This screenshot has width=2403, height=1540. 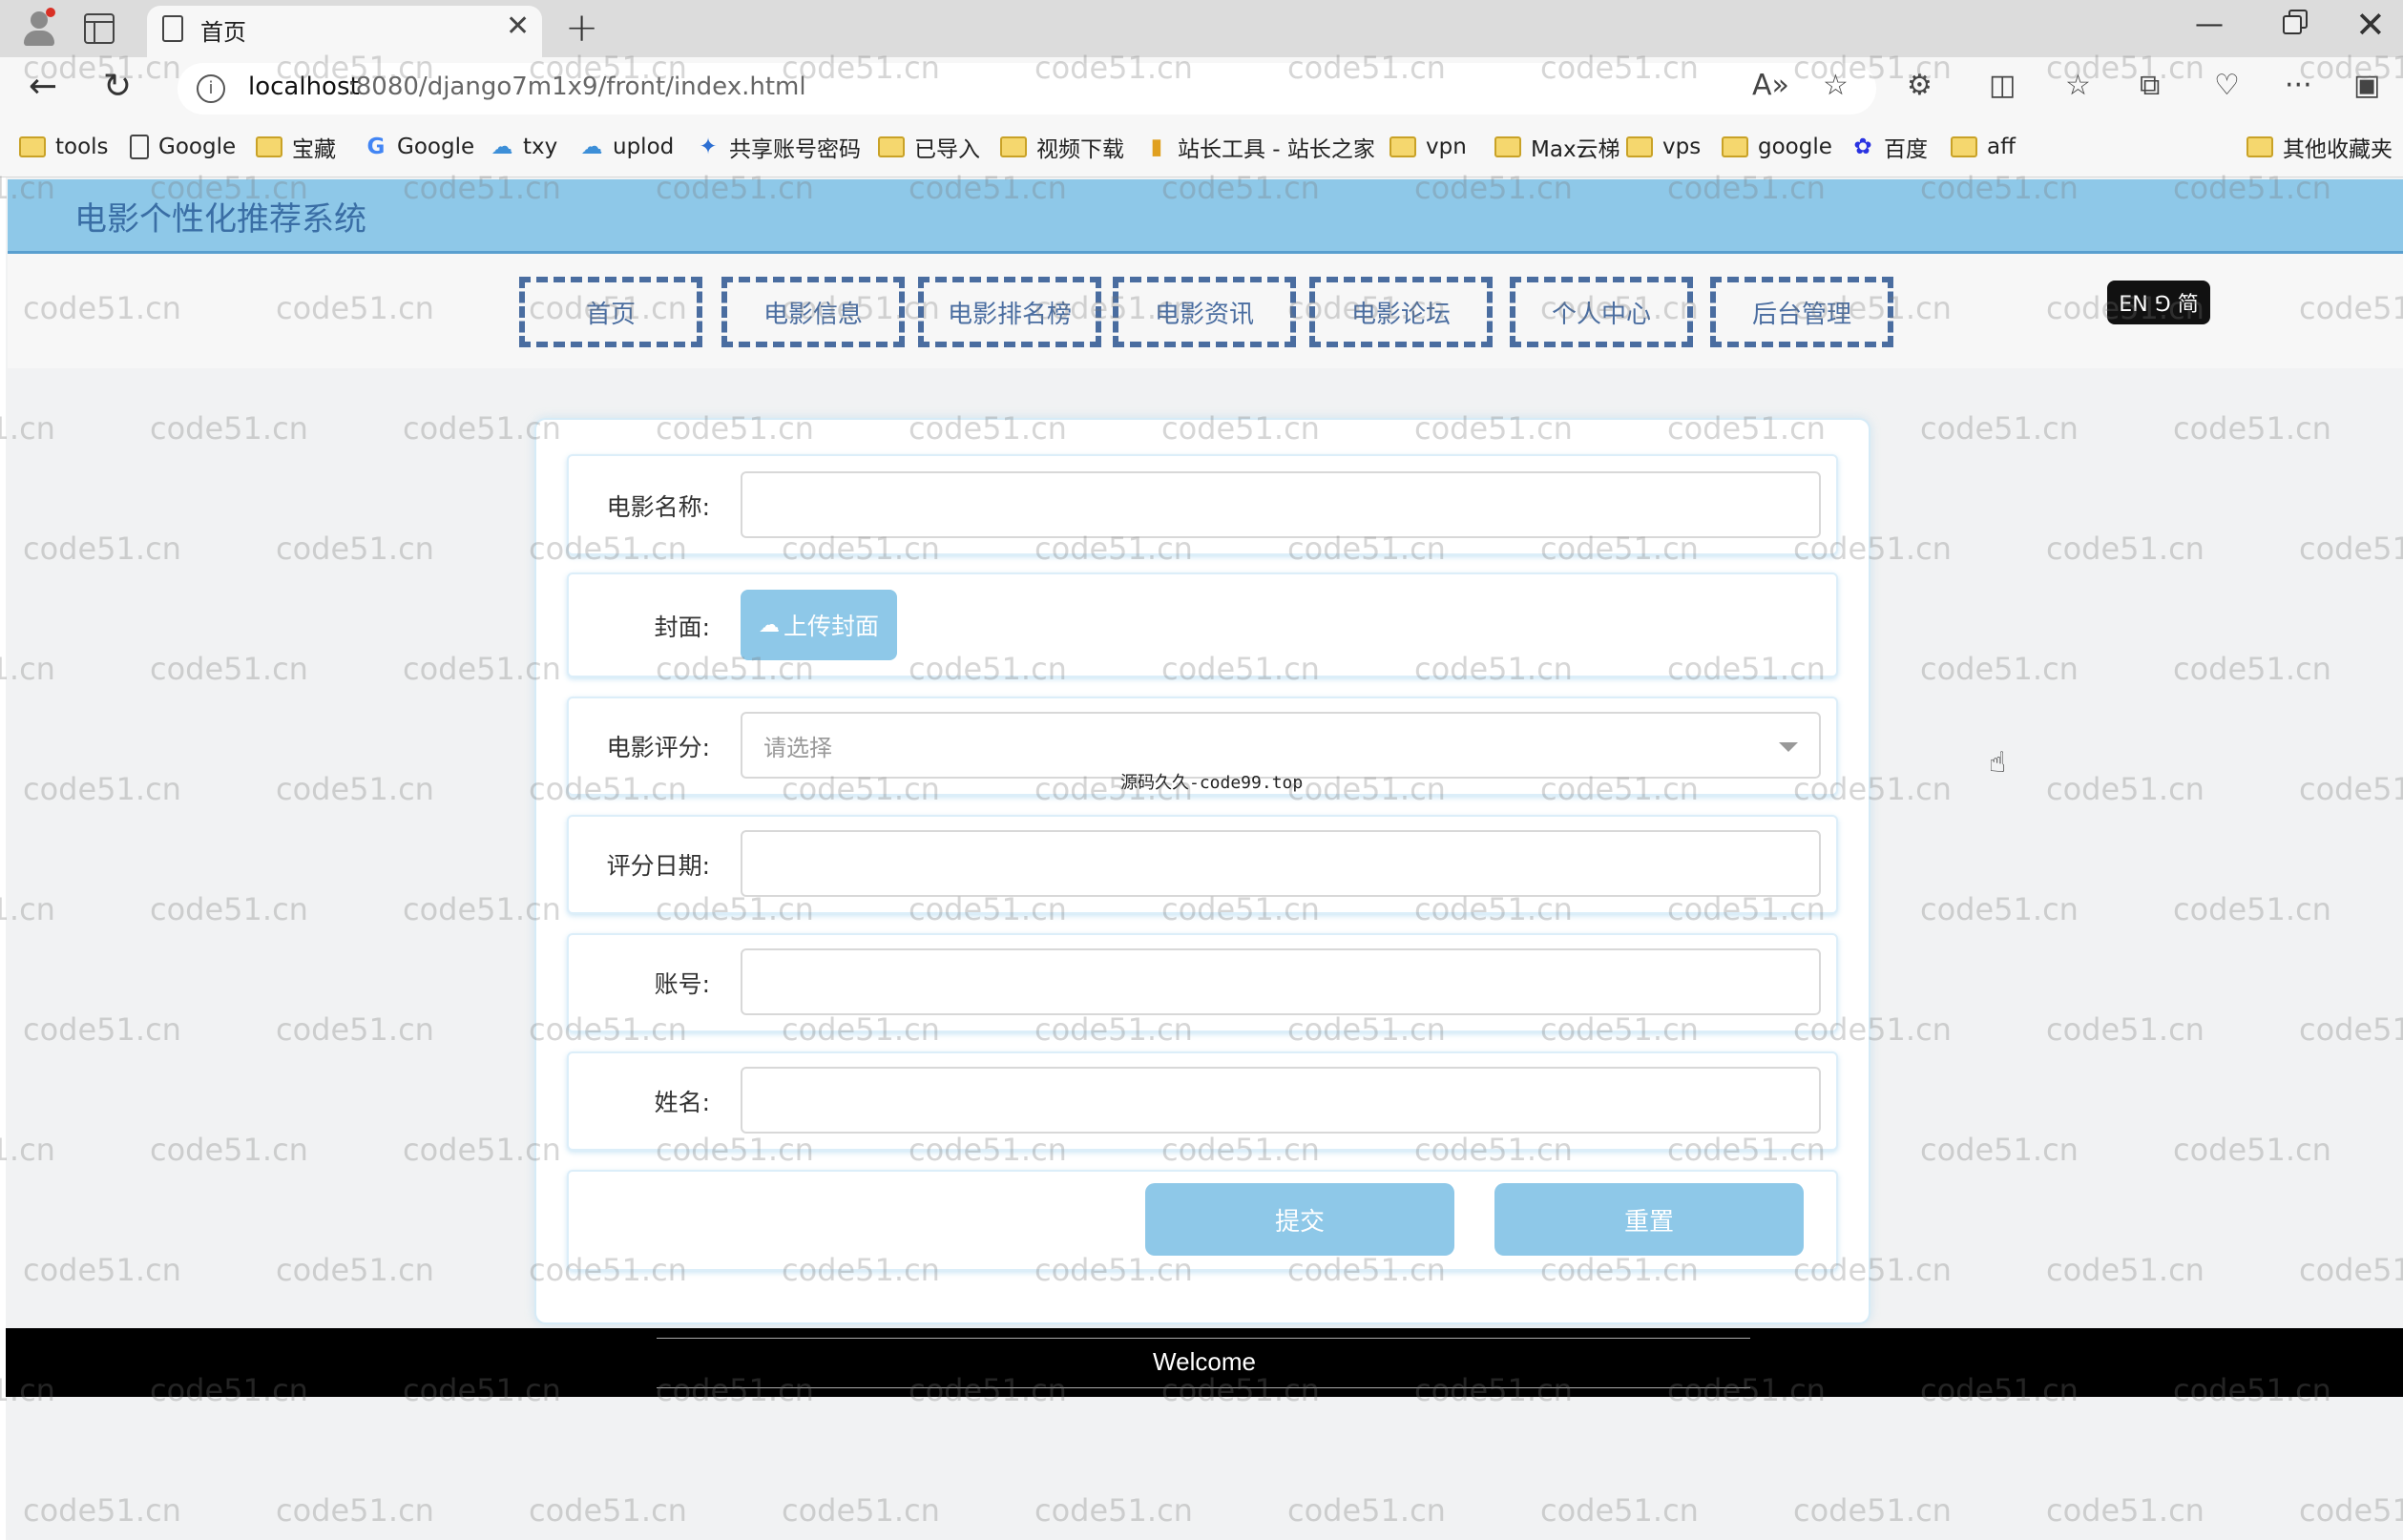 I want to click on baidu-icon: ✿, so click(x=1863, y=147).